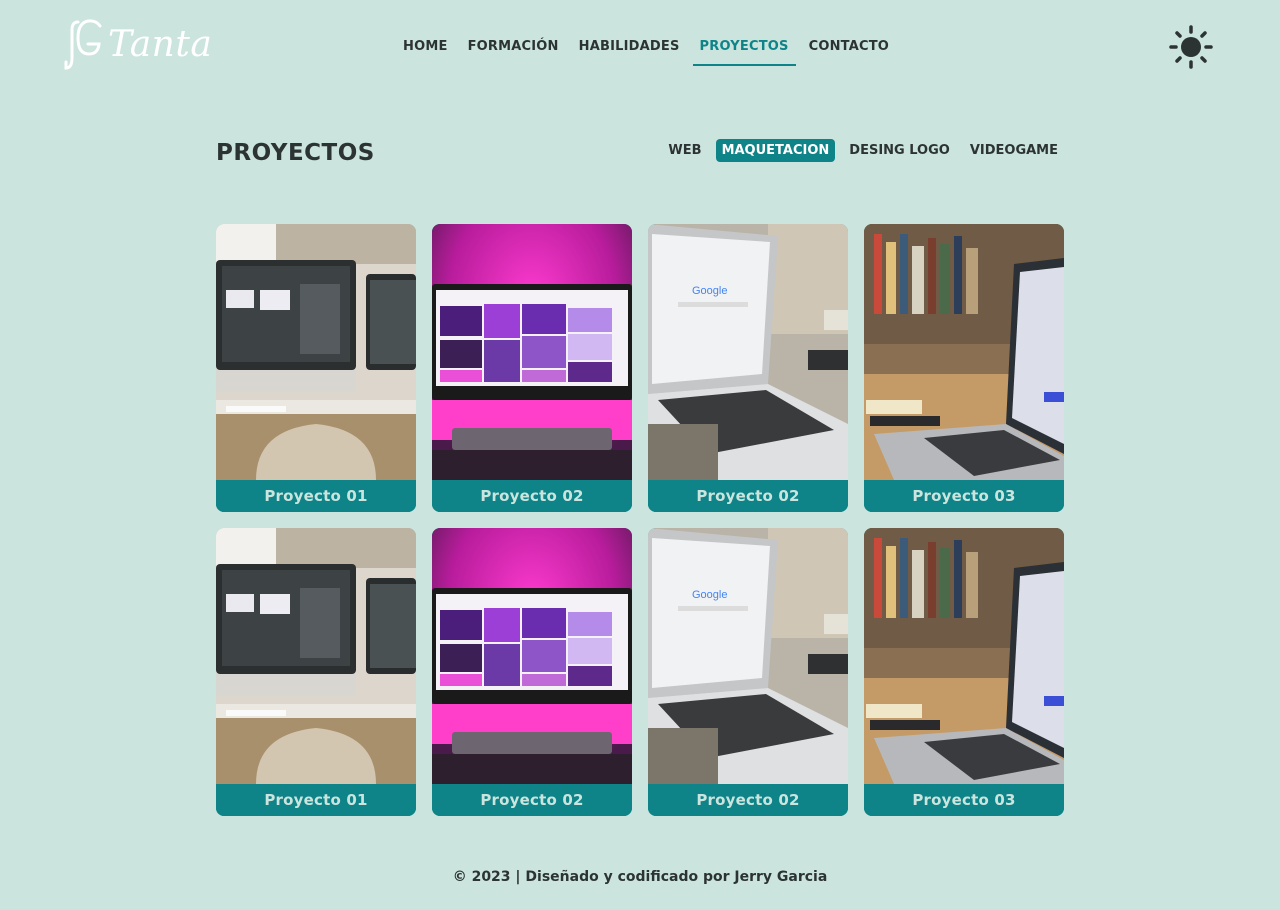  Describe the element at coordinates (744, 48) in the screenshot. I see `nav-proyectos: PROYECTOS` at that location.